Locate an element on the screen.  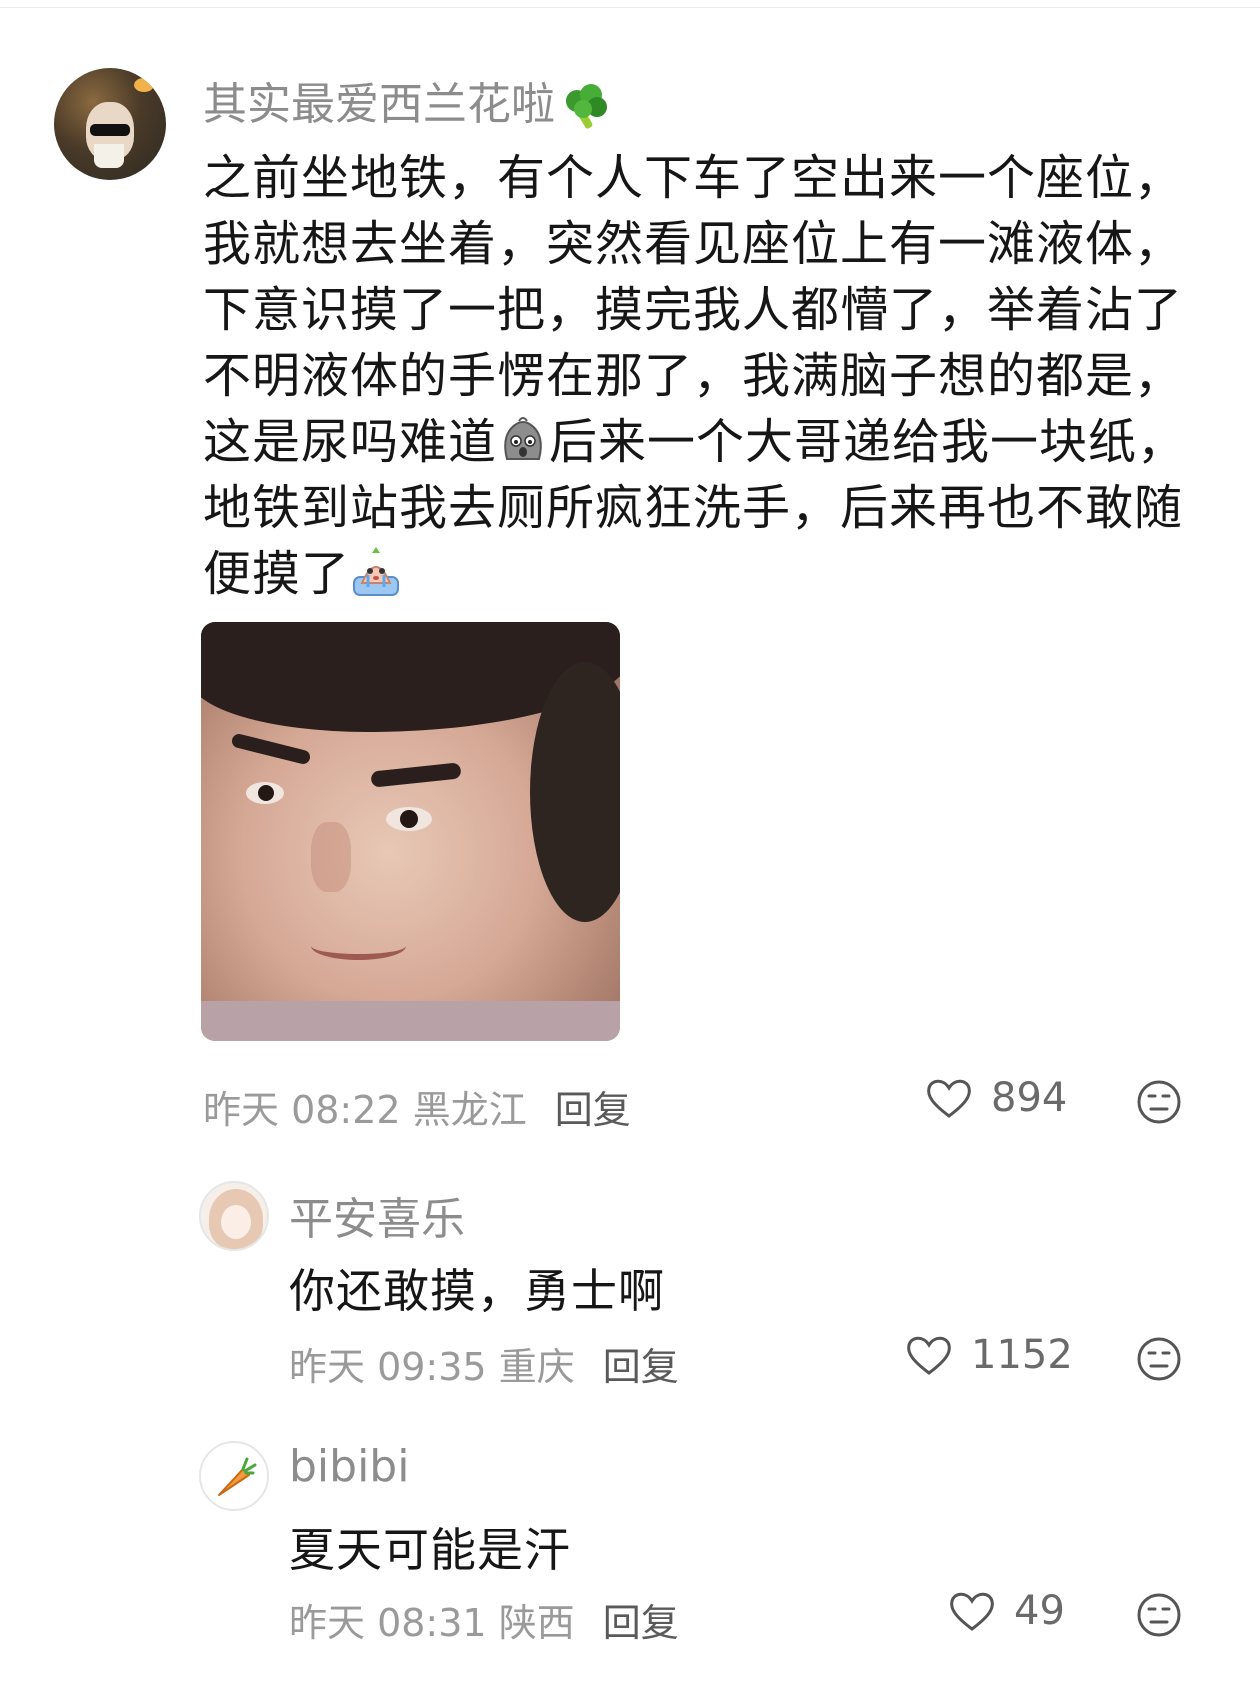
like-count: 894 is located at coordinates (1029, 1098).